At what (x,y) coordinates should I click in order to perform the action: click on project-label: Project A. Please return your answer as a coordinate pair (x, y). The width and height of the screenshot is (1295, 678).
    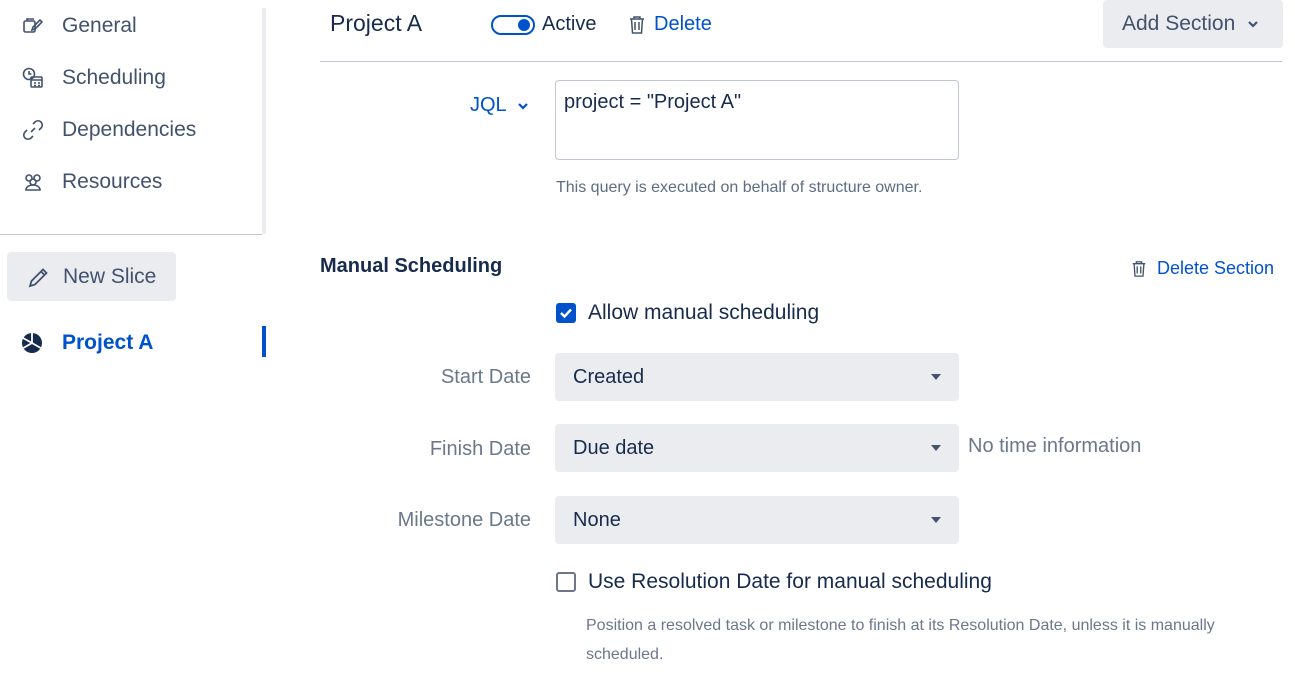
    Looking at the image, I should click on (108, 342).